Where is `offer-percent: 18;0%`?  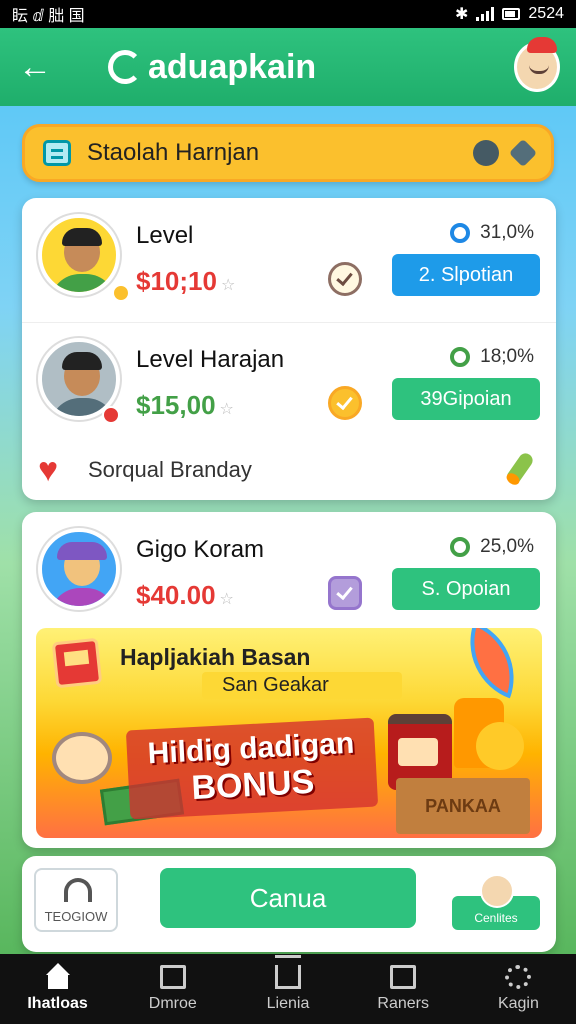
offer-percent: 18;0% is located at coordinates (492, 357).